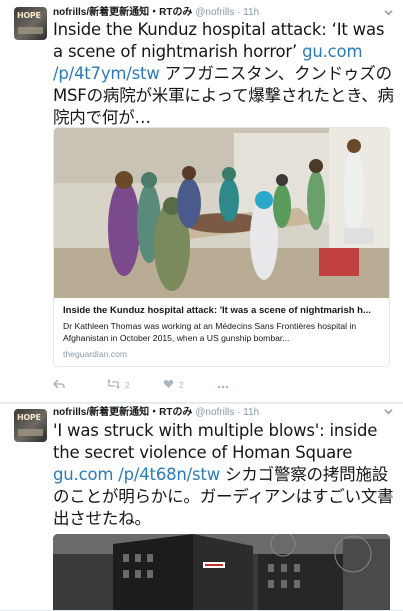 Image resolution: width=403 pixels, height=611 pixels. I want to click on retweet-button: 2, so click(118, 385).